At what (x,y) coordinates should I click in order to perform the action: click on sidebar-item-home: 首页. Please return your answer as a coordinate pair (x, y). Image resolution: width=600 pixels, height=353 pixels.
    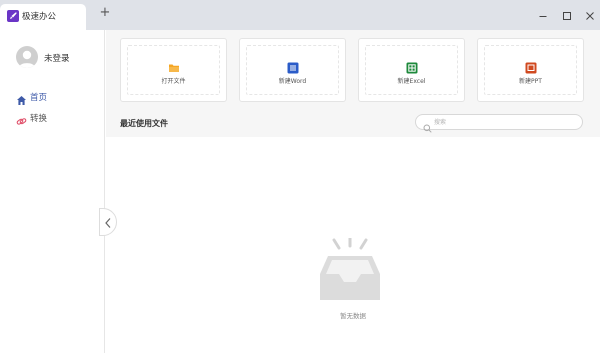
    Looking at the image, I should click on (54, 97).